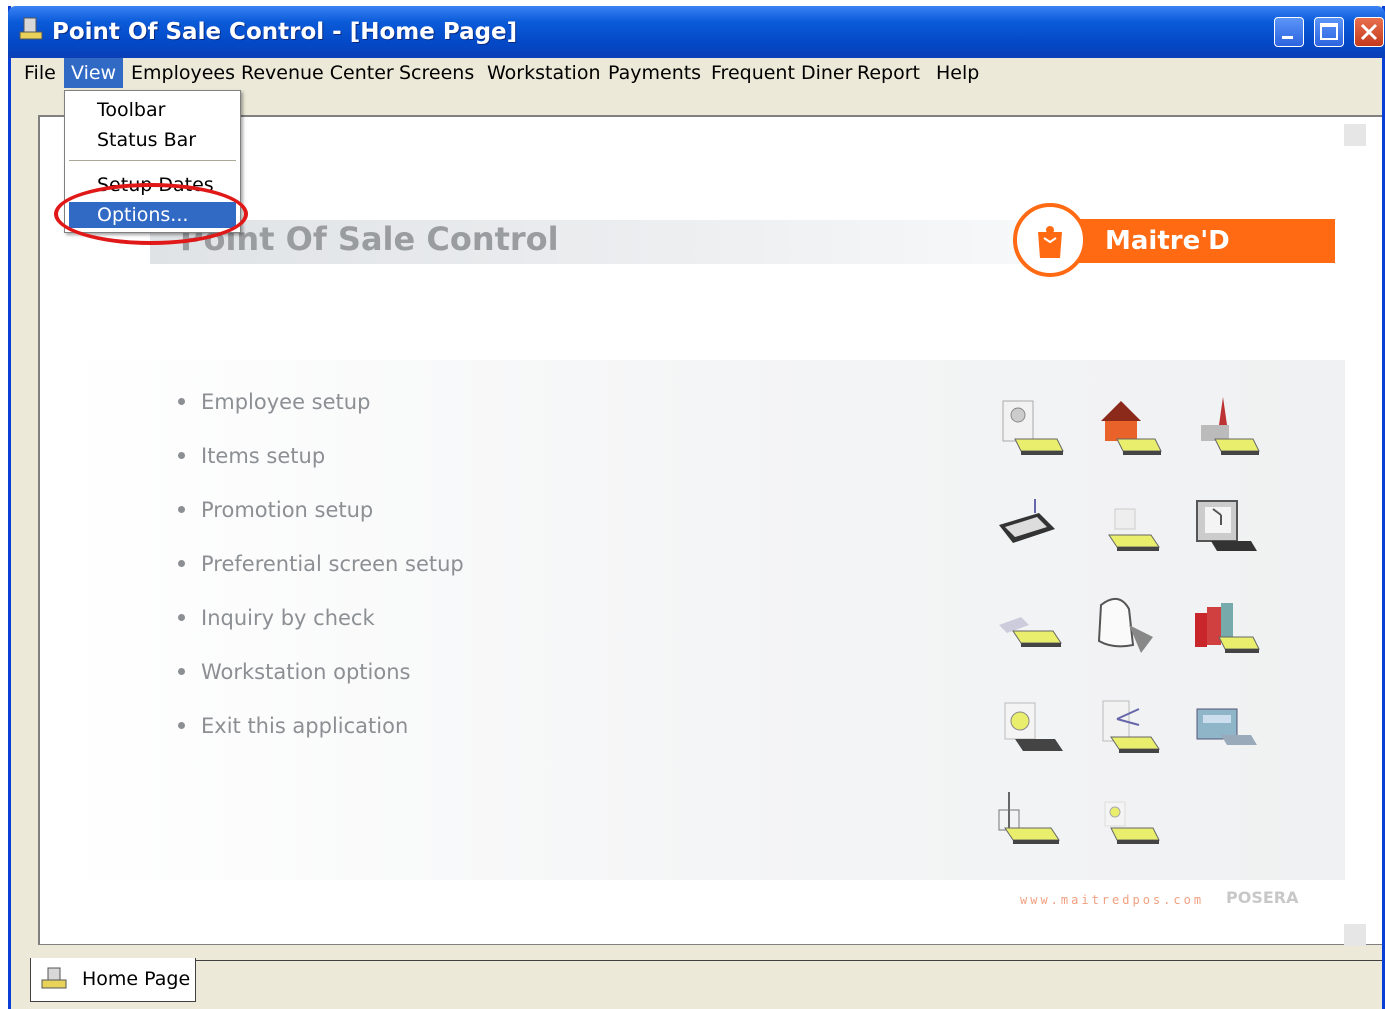 The height and width of the screenshot is (1009, 1385). I want to click on menu-screens: Screens, so click(436, 73).